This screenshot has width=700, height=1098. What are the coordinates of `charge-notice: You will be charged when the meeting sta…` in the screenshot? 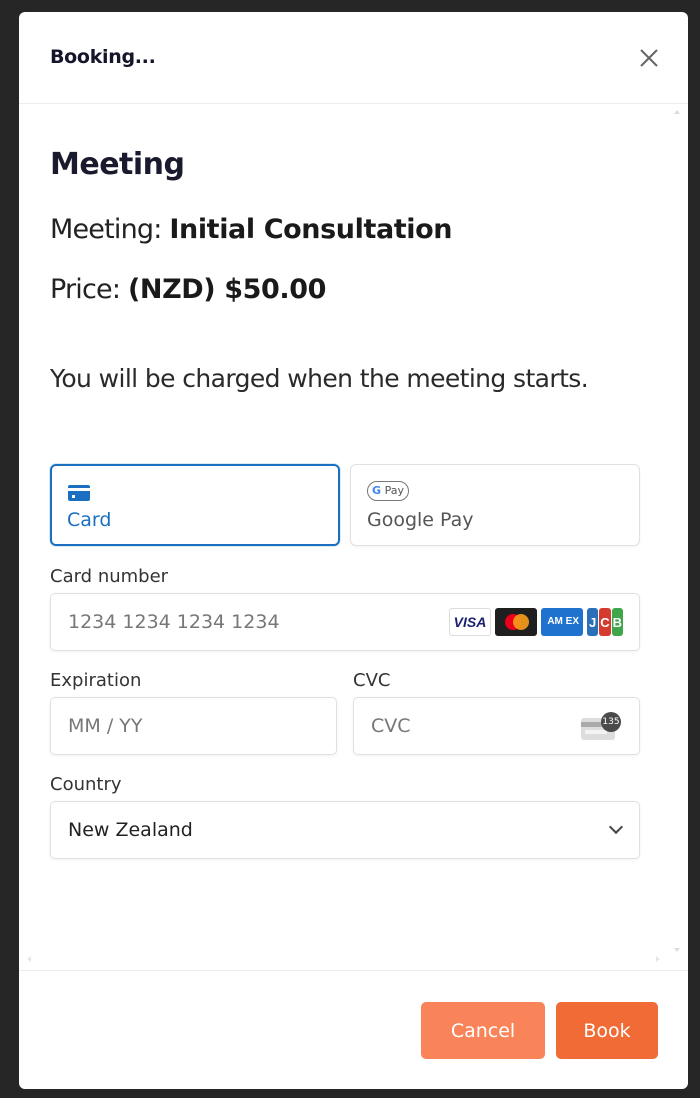 It's located at (319, 378).